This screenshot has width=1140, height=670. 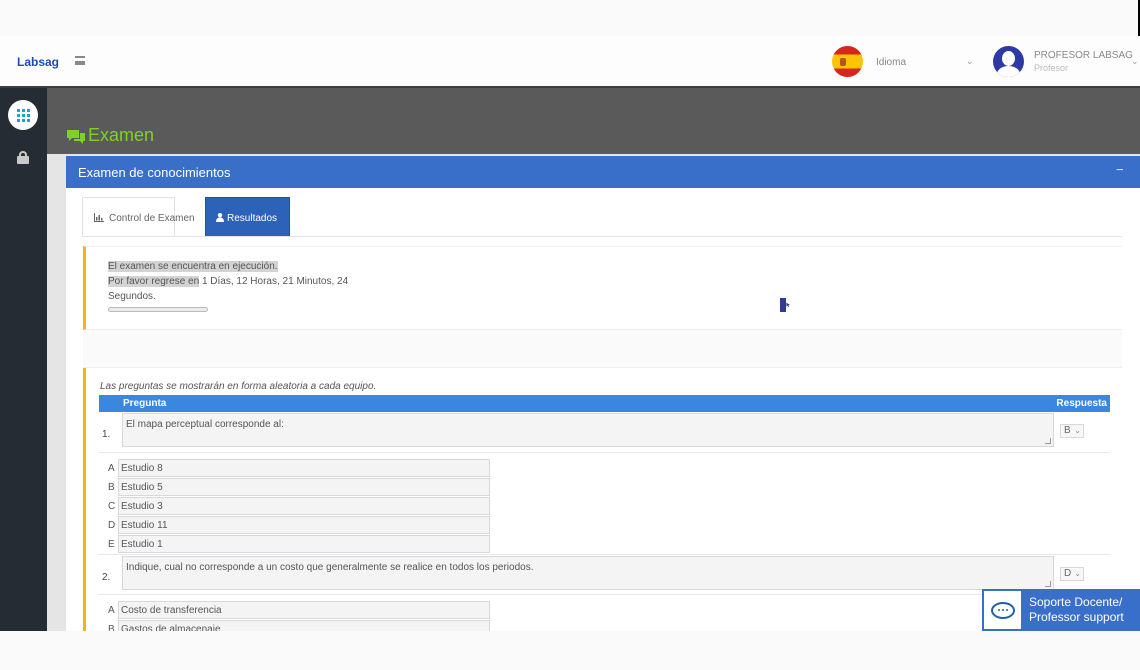 I want to click on option-row: E Estudio 1, so click(x=299, y=544).